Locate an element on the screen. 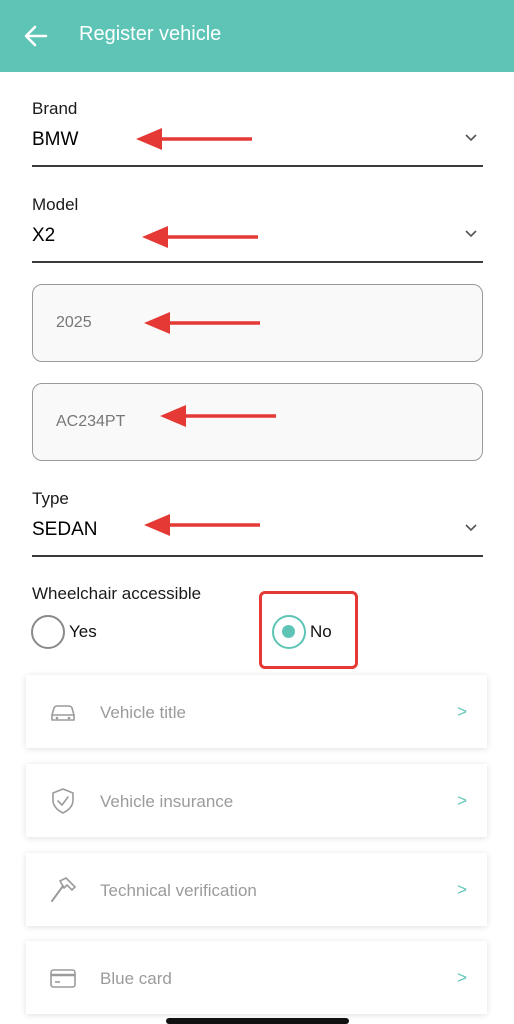 The image size is (514, 1024). type-value: SEDAN is located at coordinates (65, 529).